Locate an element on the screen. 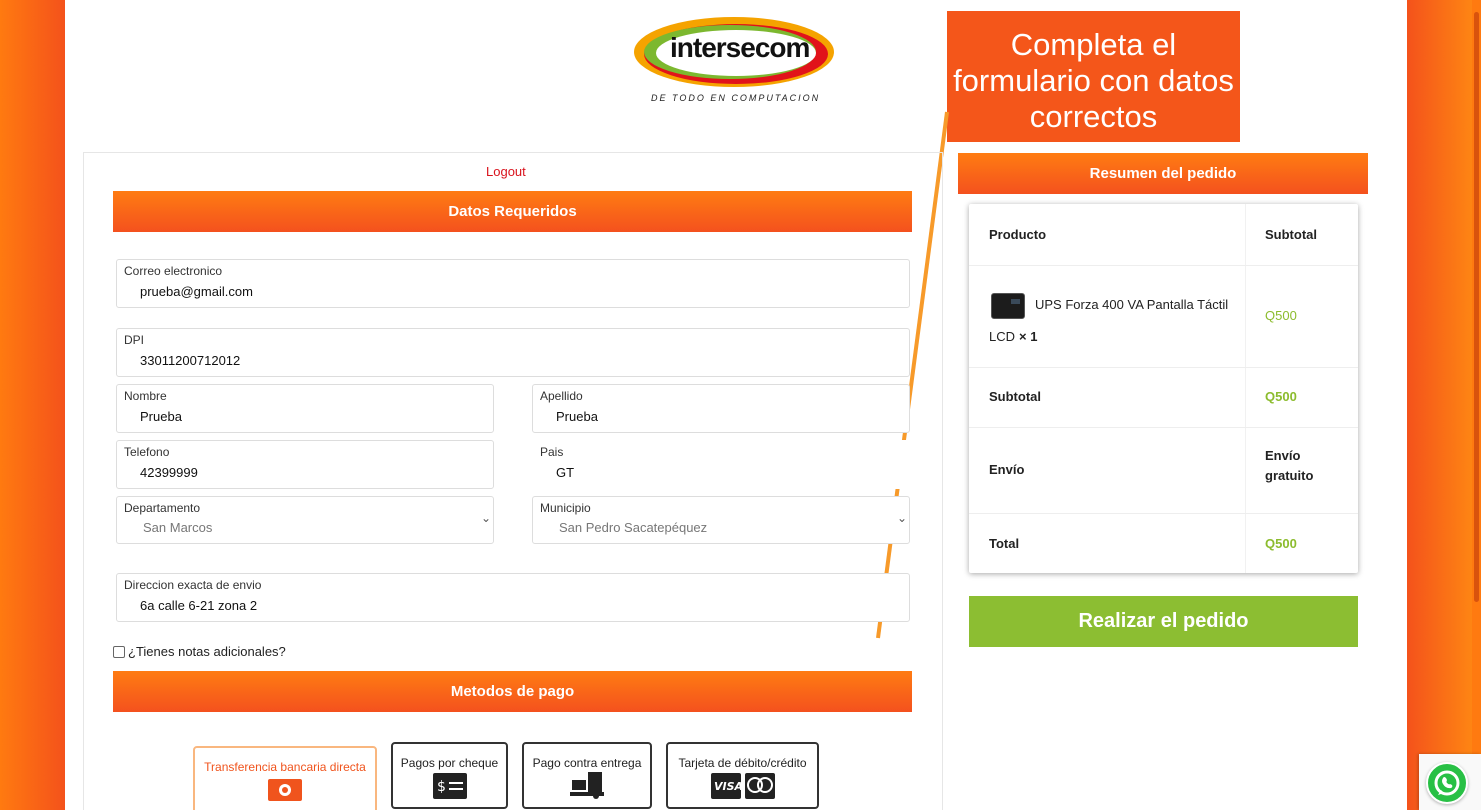  scrollbar-thumb is located at coordinates (1476, 307).